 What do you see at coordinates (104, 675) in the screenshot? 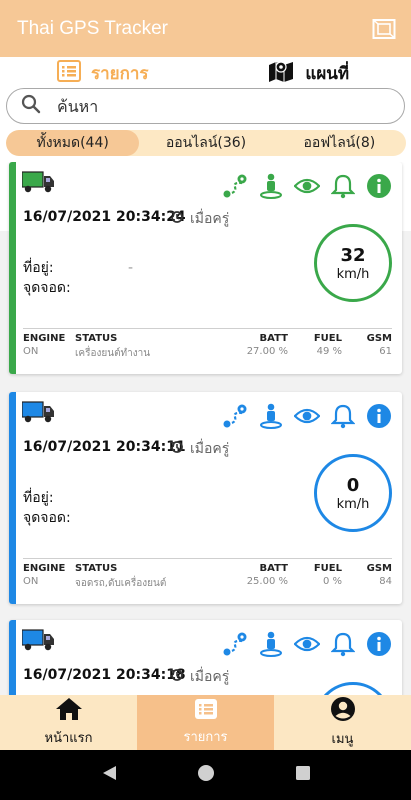
I see `last-update-datetime: 16/07/2021 20:34:18` at bounding box center [104, 675].